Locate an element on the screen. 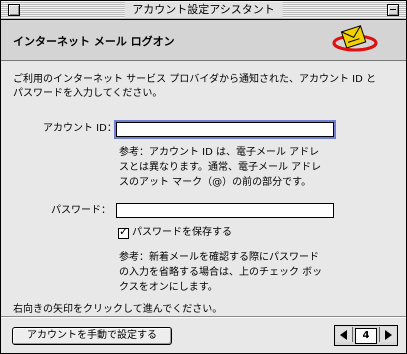 The height and width of the screenshot is (354, 407). close-box is located at coordinates (14, 10).